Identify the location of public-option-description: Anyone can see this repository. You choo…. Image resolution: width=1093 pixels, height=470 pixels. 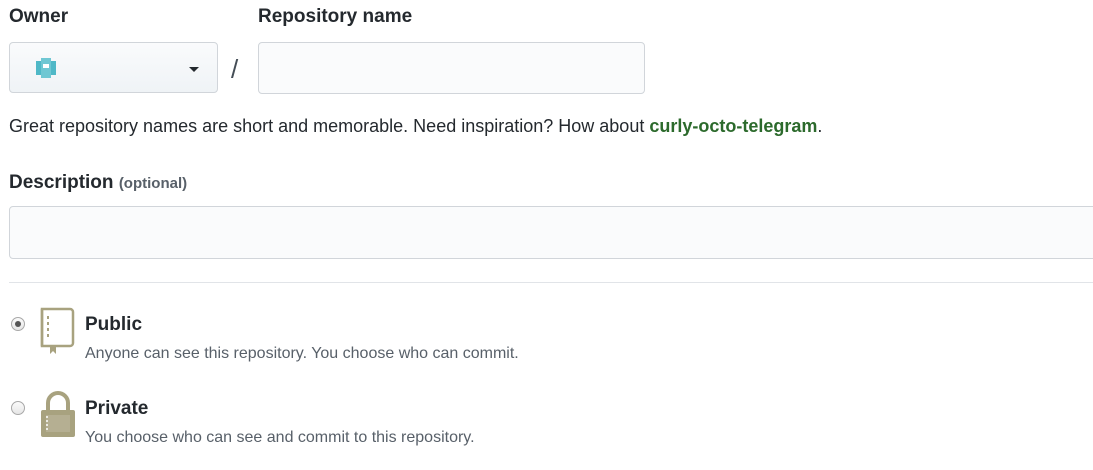
(302, 353).